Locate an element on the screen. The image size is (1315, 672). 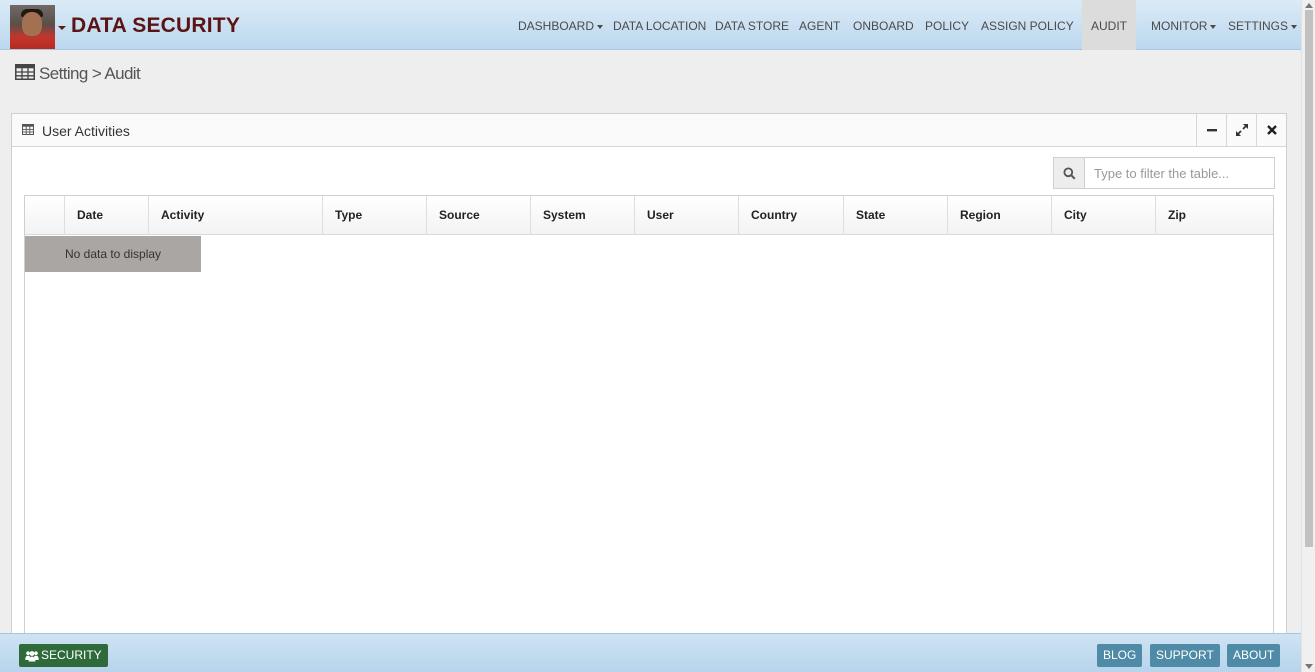
nav-dashboard: DASHBOARD is located at coordinates (561, 25).